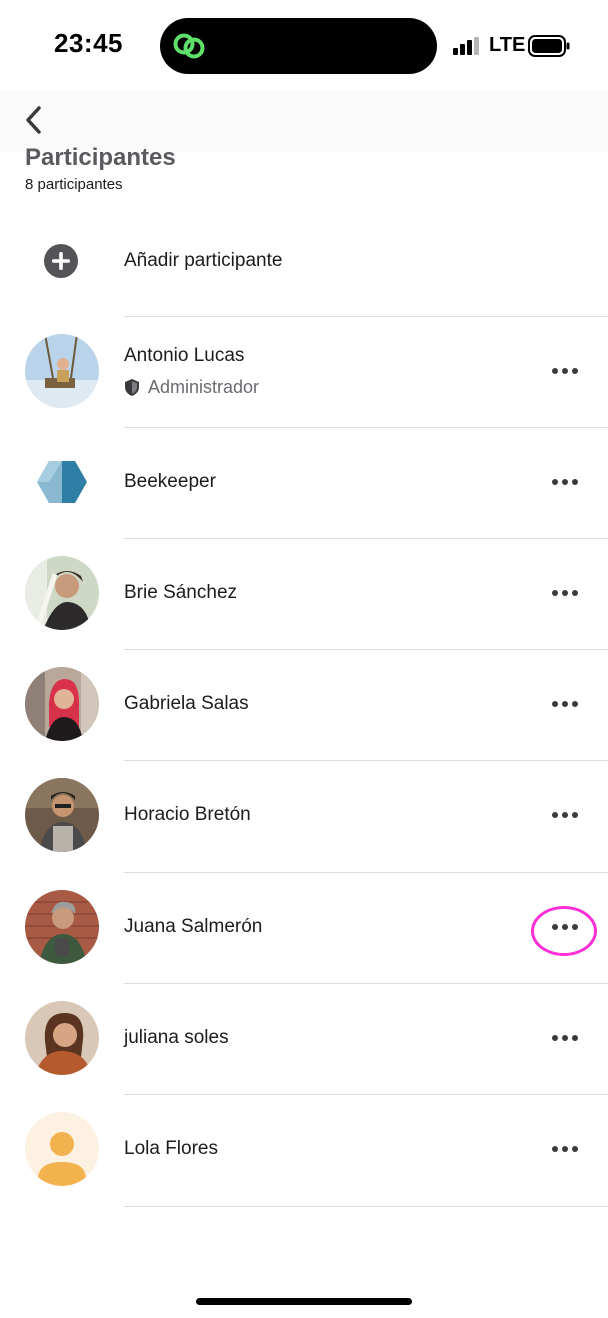  I want to click on participant-name: juliana soles, so click(176, 1037).